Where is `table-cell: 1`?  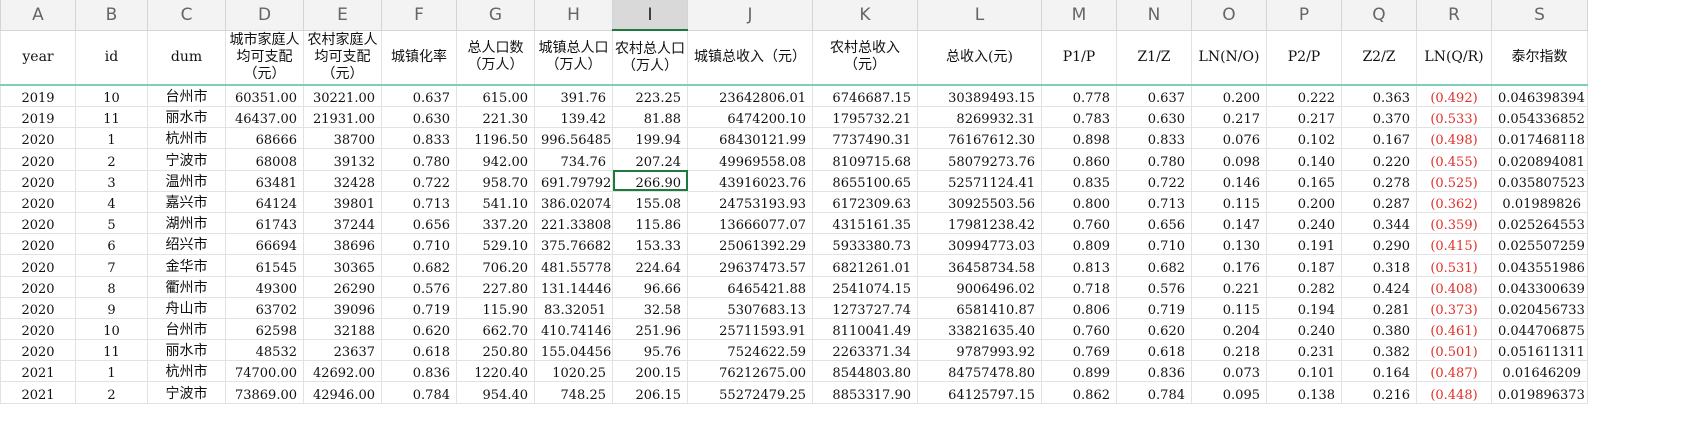
table-cell: 1 is located at coordinates (111, 138).